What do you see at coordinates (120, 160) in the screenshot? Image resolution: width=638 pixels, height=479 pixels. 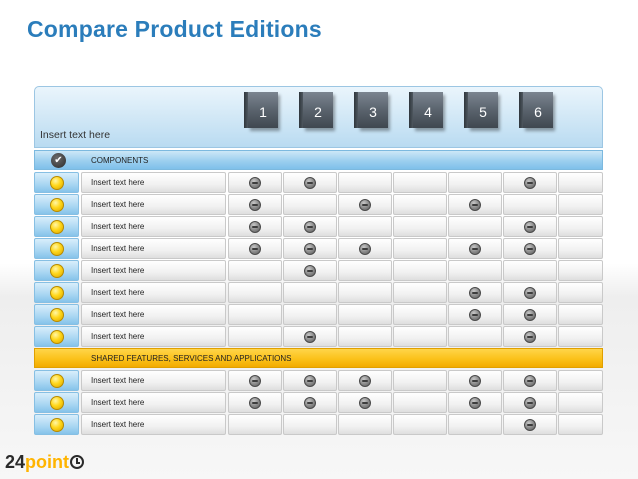 I see `section-title: COMPONENTS` at bounding box center [120, 160].